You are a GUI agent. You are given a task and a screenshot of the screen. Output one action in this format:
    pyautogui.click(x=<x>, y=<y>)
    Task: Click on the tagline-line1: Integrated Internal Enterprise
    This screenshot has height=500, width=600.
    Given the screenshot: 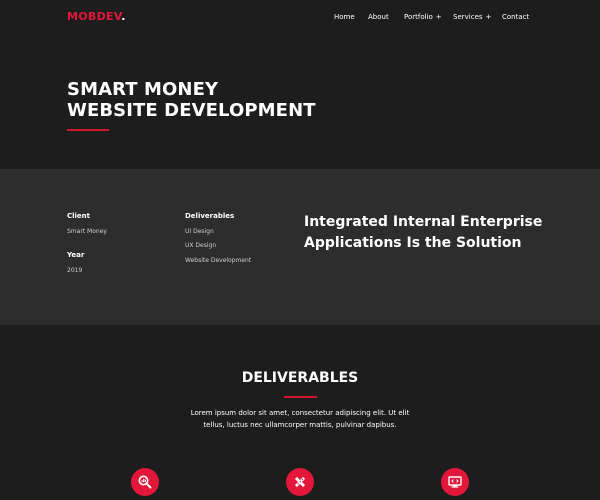 What is the action you would take?
    pyautogui.click(x=423, y=222)
    